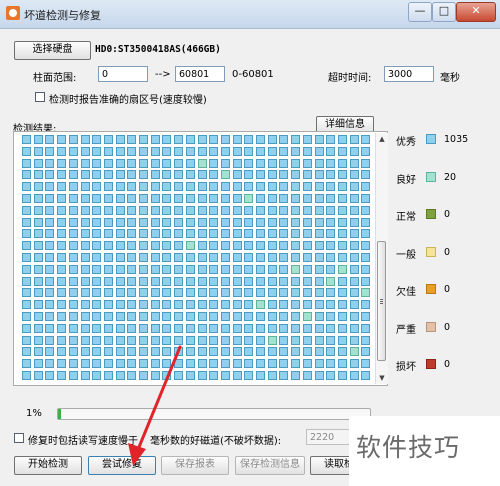 This screenshot has width=500, height=486. I want to click on report-lba-checkbox, so click(40, 97).